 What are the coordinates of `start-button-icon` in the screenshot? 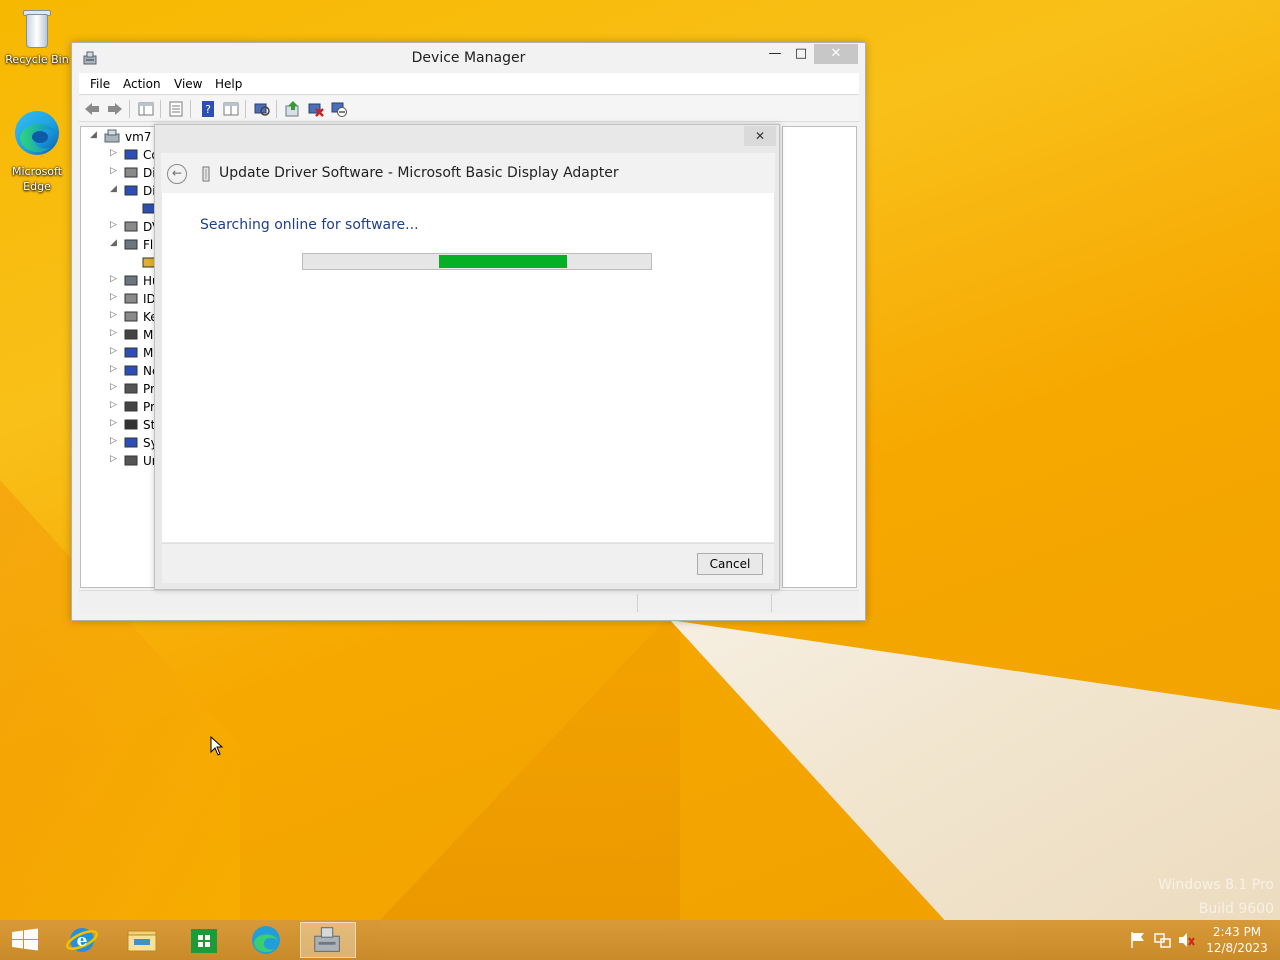 It's located at (25, 940).